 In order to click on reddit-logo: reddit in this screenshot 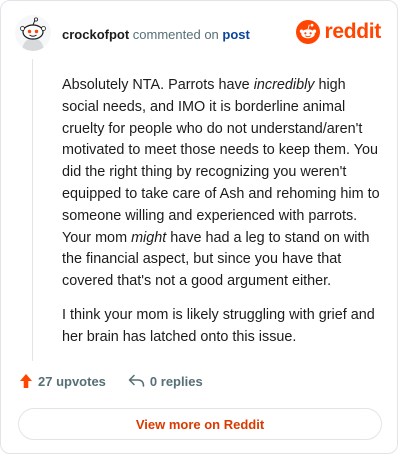, I will do `click(338, 32)`.